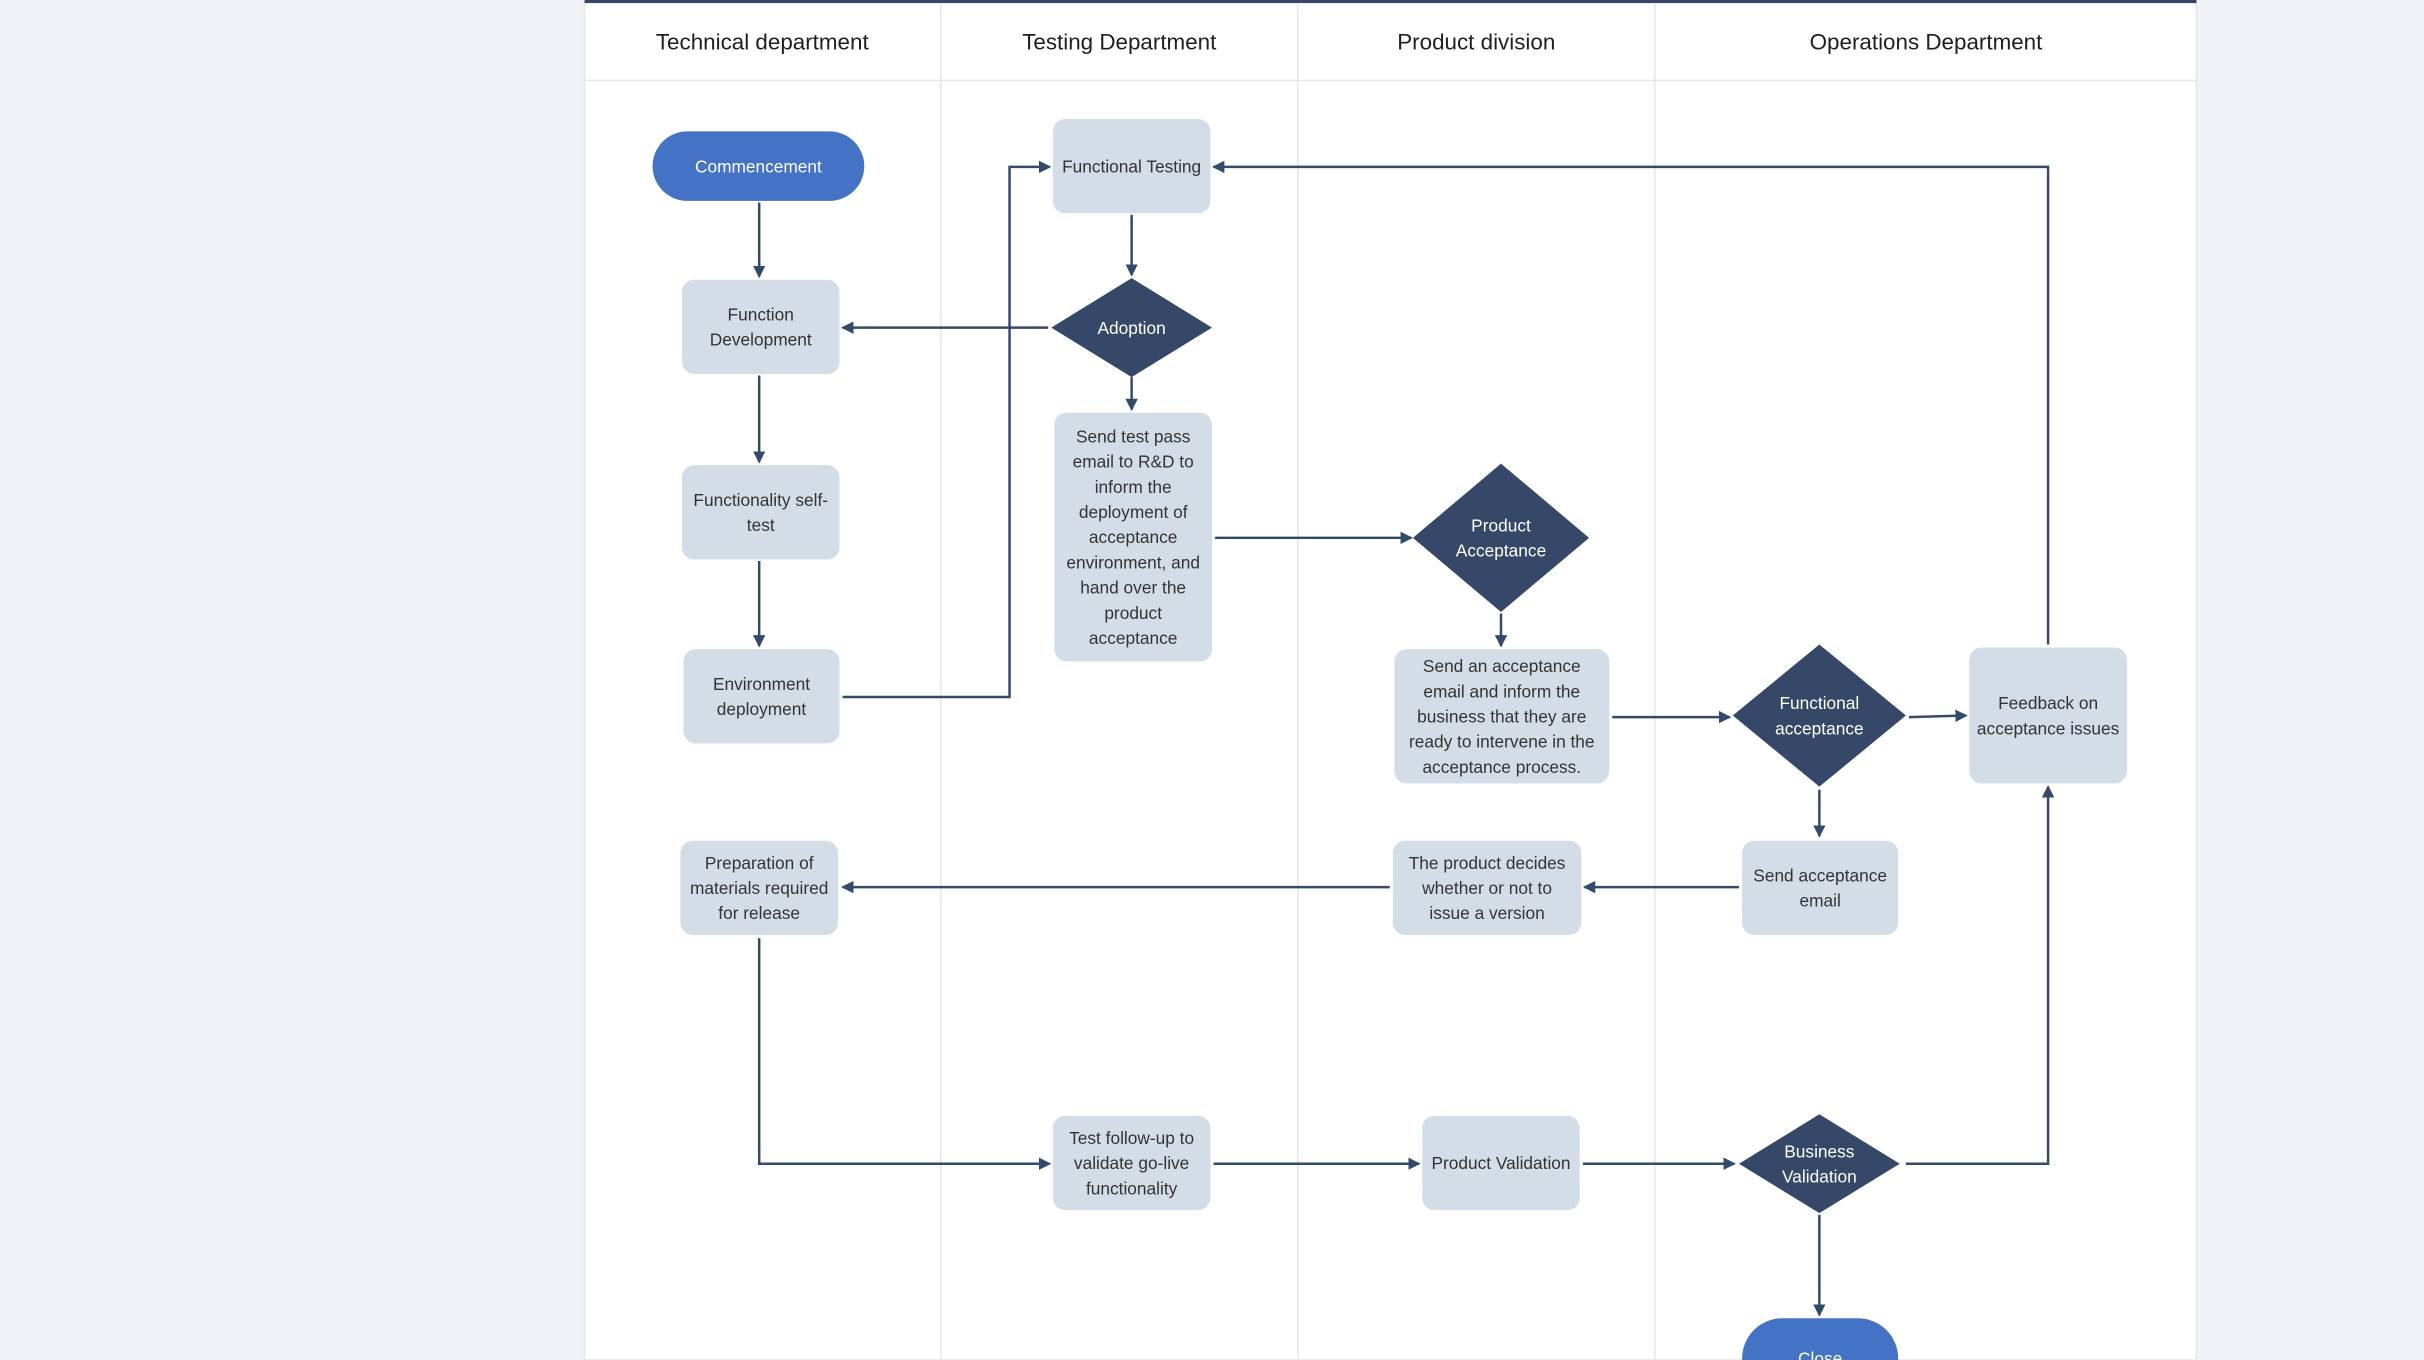 The image size is (2424, 1360). Describe the element at coordinates (1501, 767) in the screenshot. I see `node-label-line: acceptance process.` at that location.